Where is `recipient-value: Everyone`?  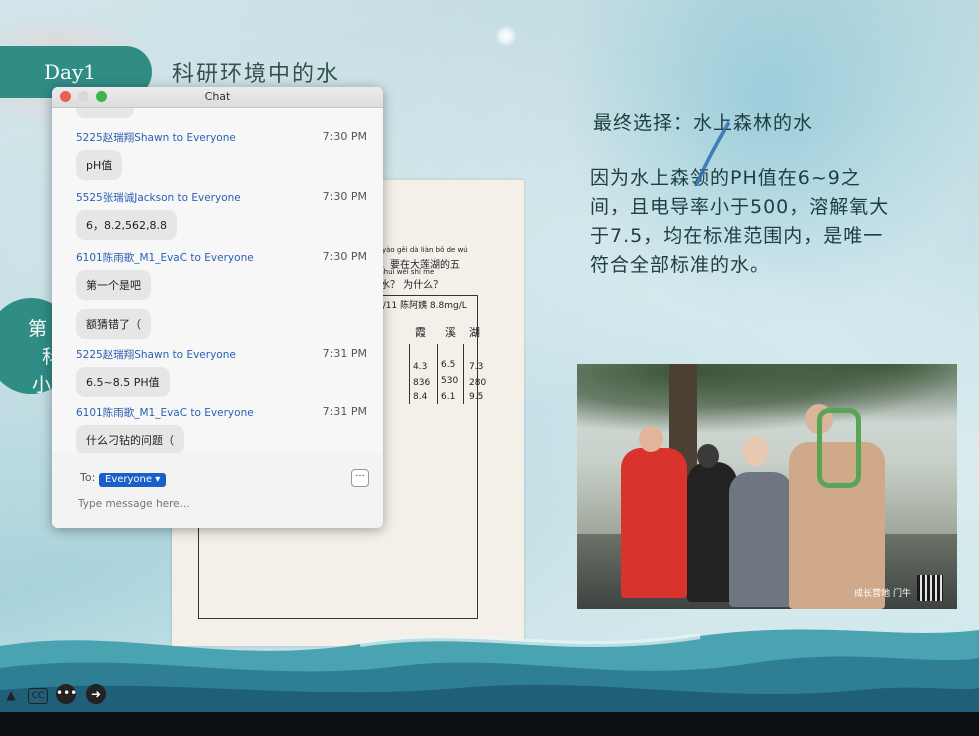 recipient-value: Everyone is located at coordinates (129, 479).